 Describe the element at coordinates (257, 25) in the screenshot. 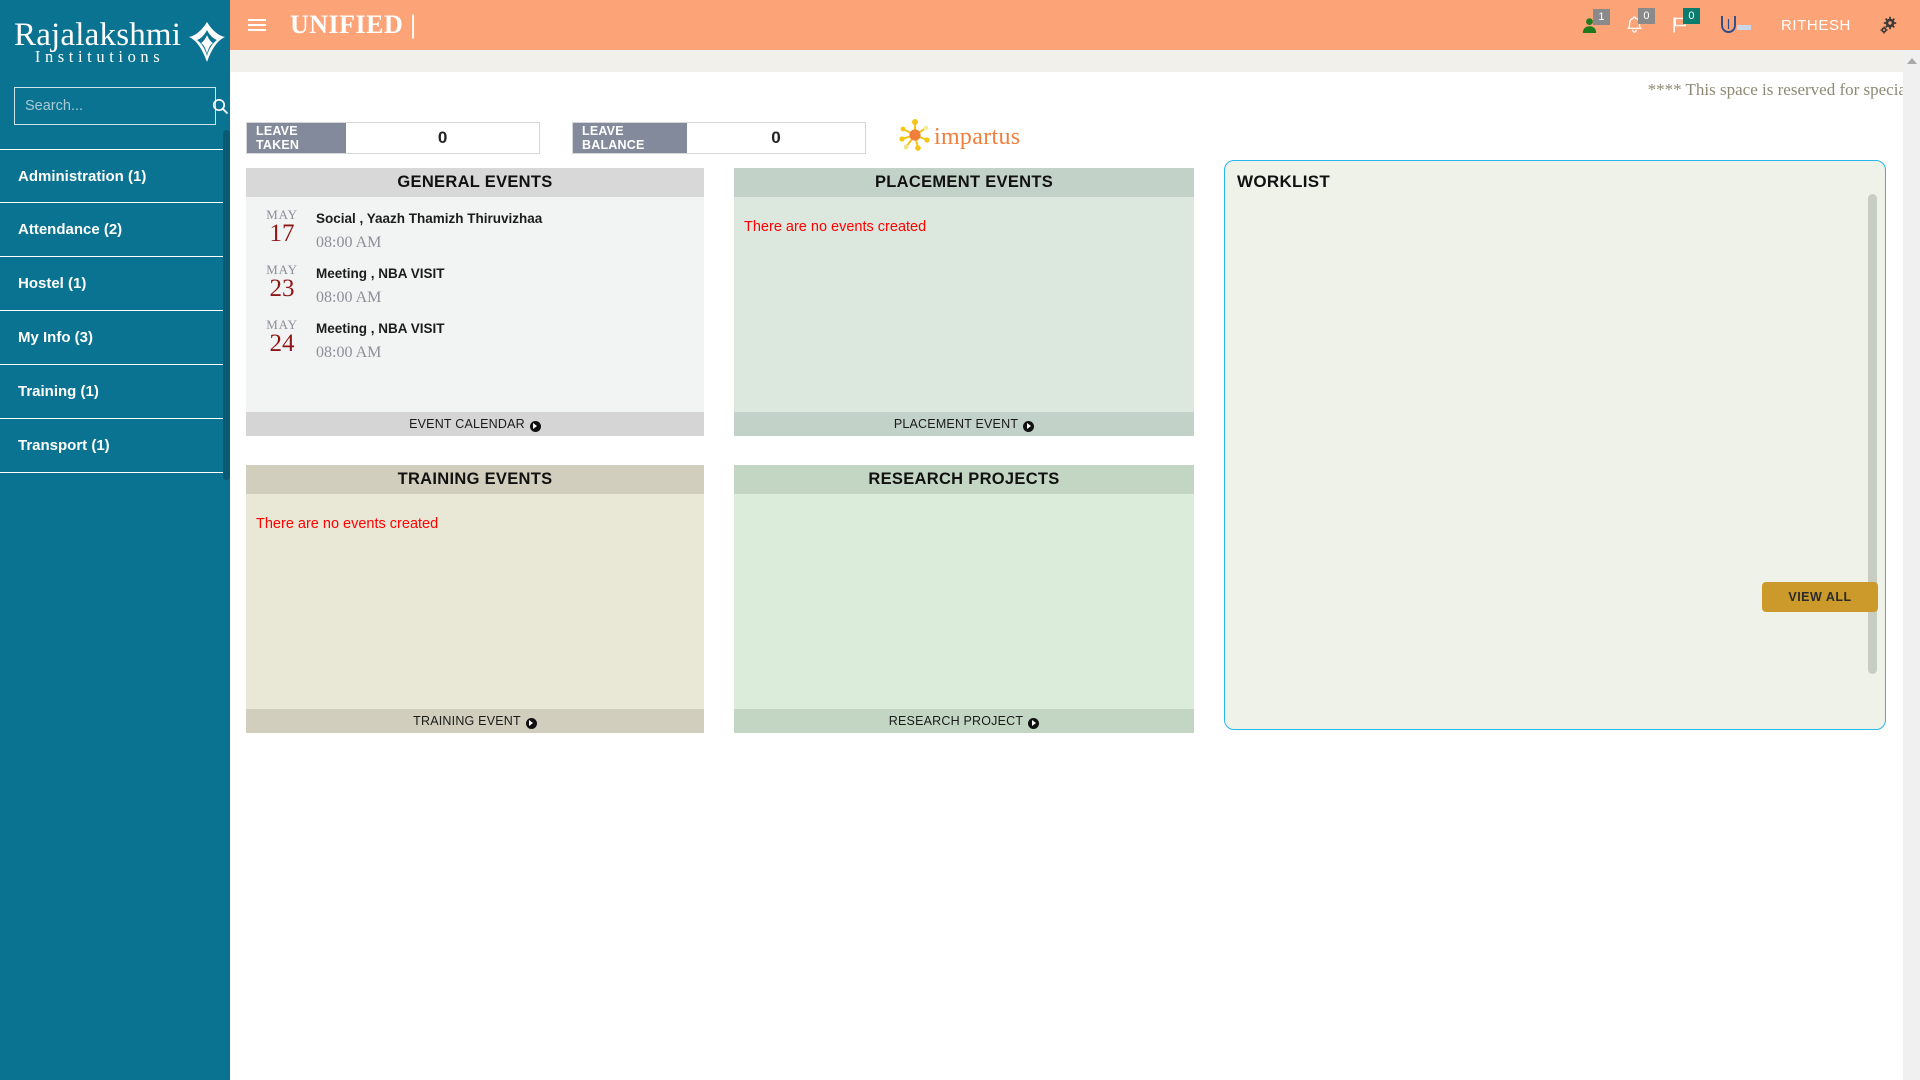

I see `hamburger-menu-icon` at that location.